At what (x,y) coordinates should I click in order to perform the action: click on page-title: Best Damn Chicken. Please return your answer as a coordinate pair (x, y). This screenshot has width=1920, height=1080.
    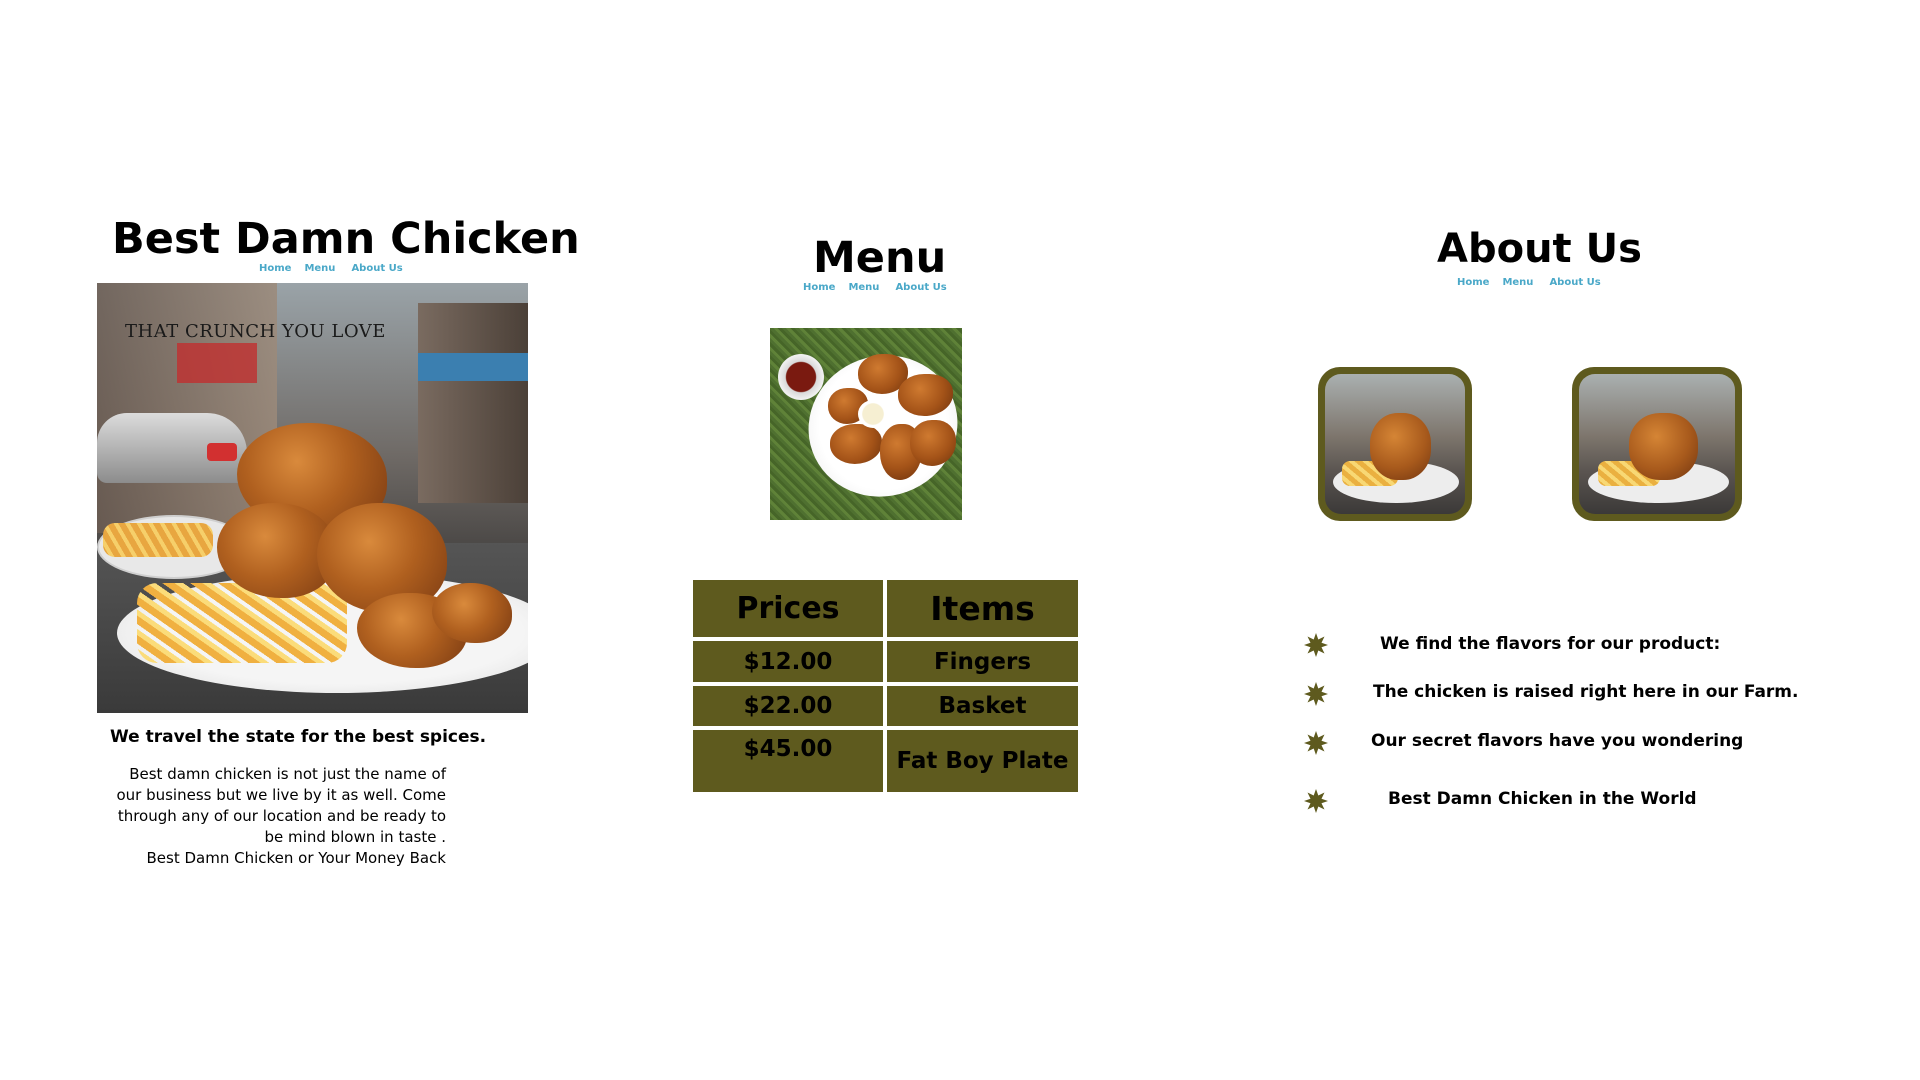
    Looking at the image, I should click on (346, 239).